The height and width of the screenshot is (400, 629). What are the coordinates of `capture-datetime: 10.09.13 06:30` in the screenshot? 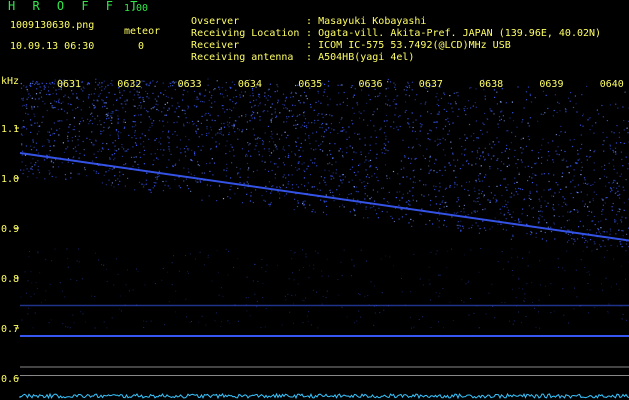 It's located at (52, 46).